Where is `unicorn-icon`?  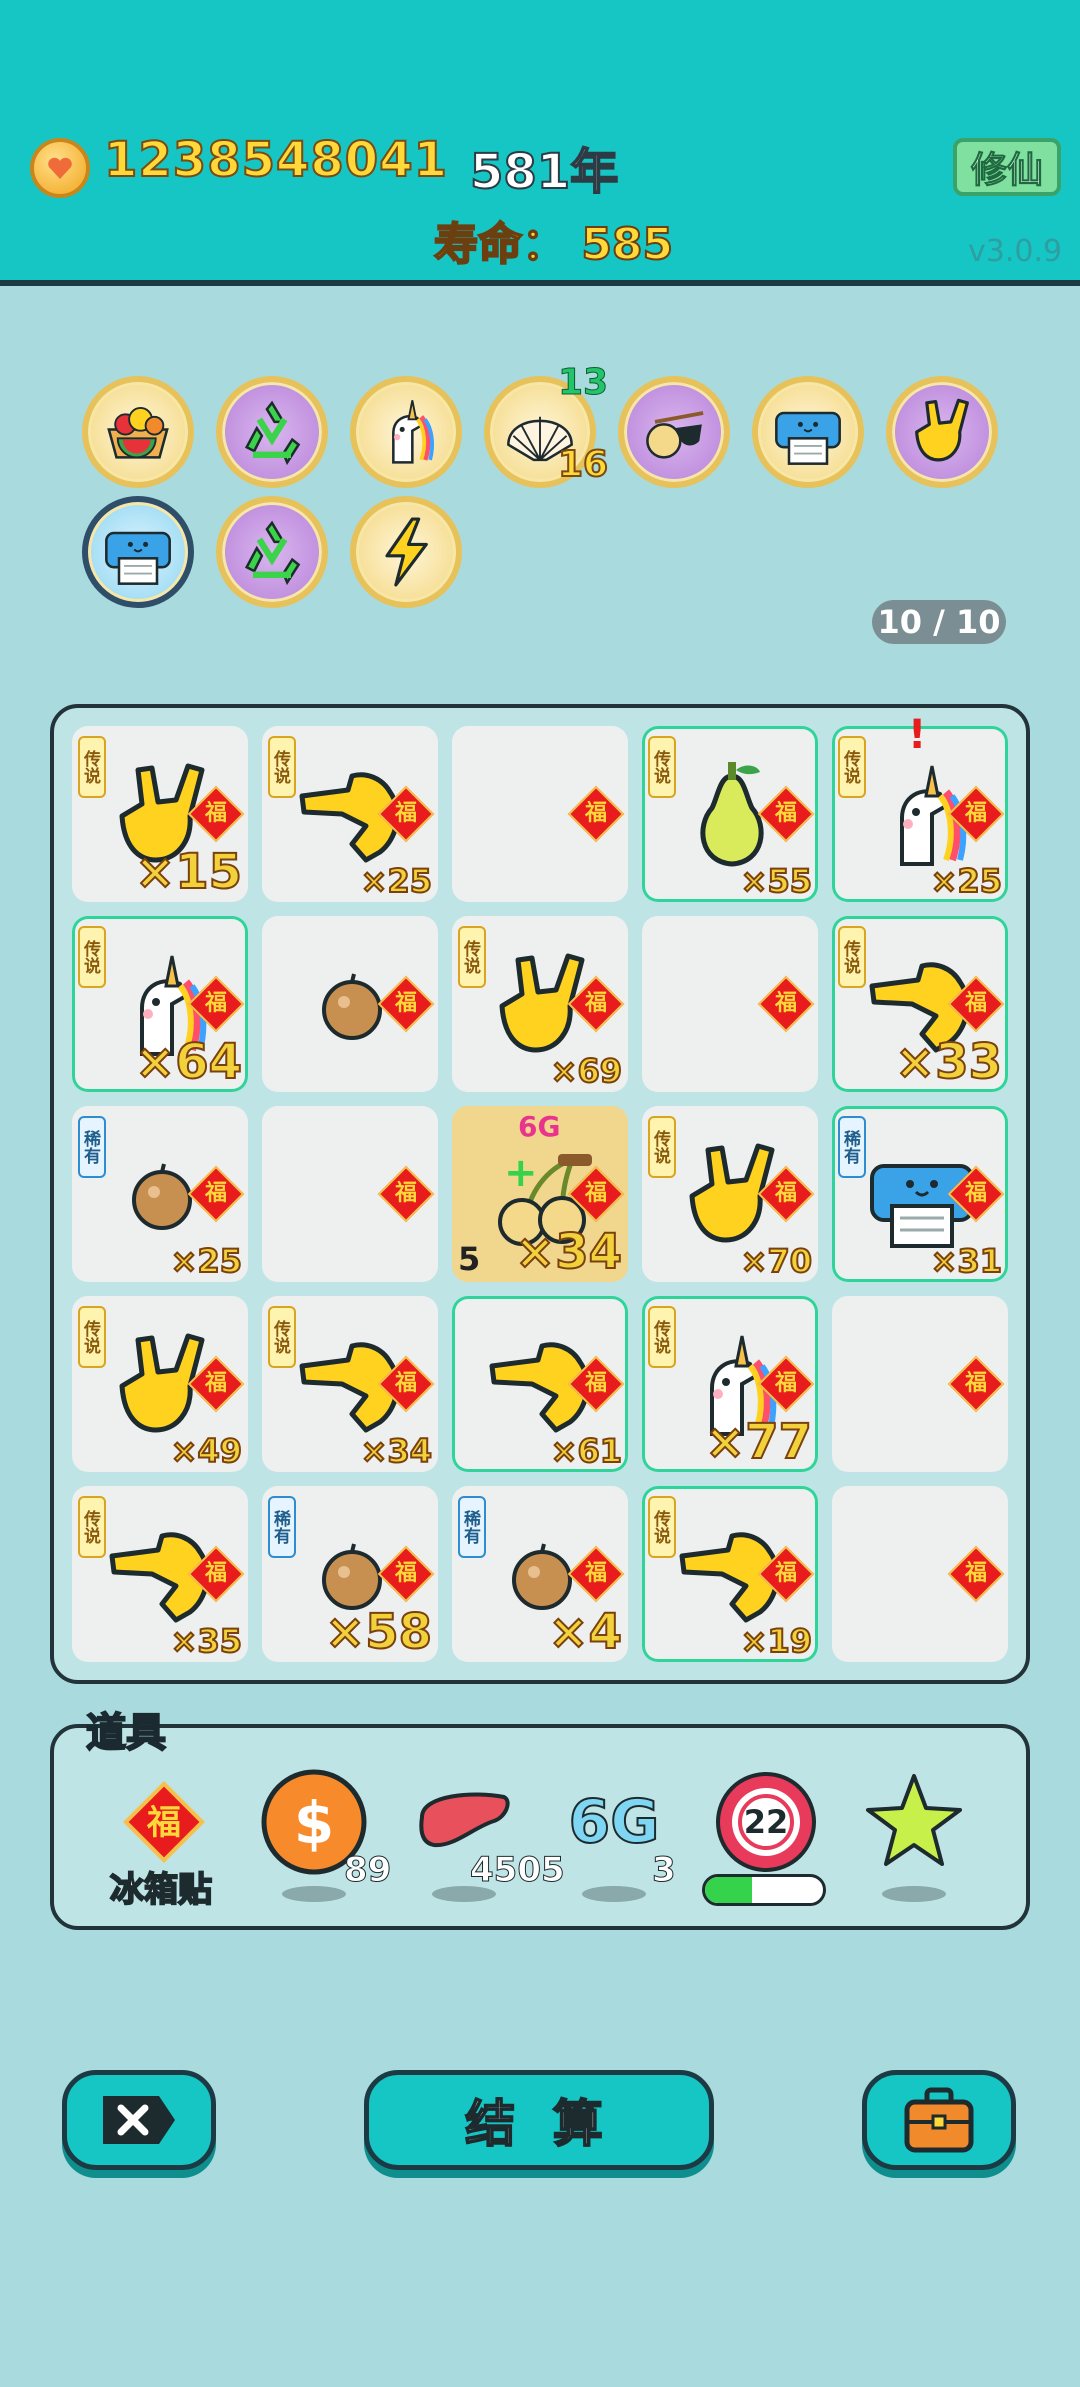
unicorn-icon is located at coordinates (413, 432).